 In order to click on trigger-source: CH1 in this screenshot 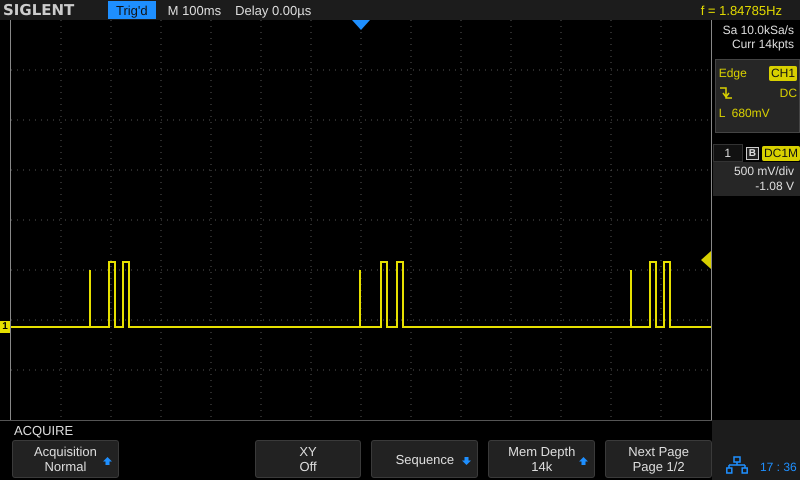, I will do `click(782, 73)`.